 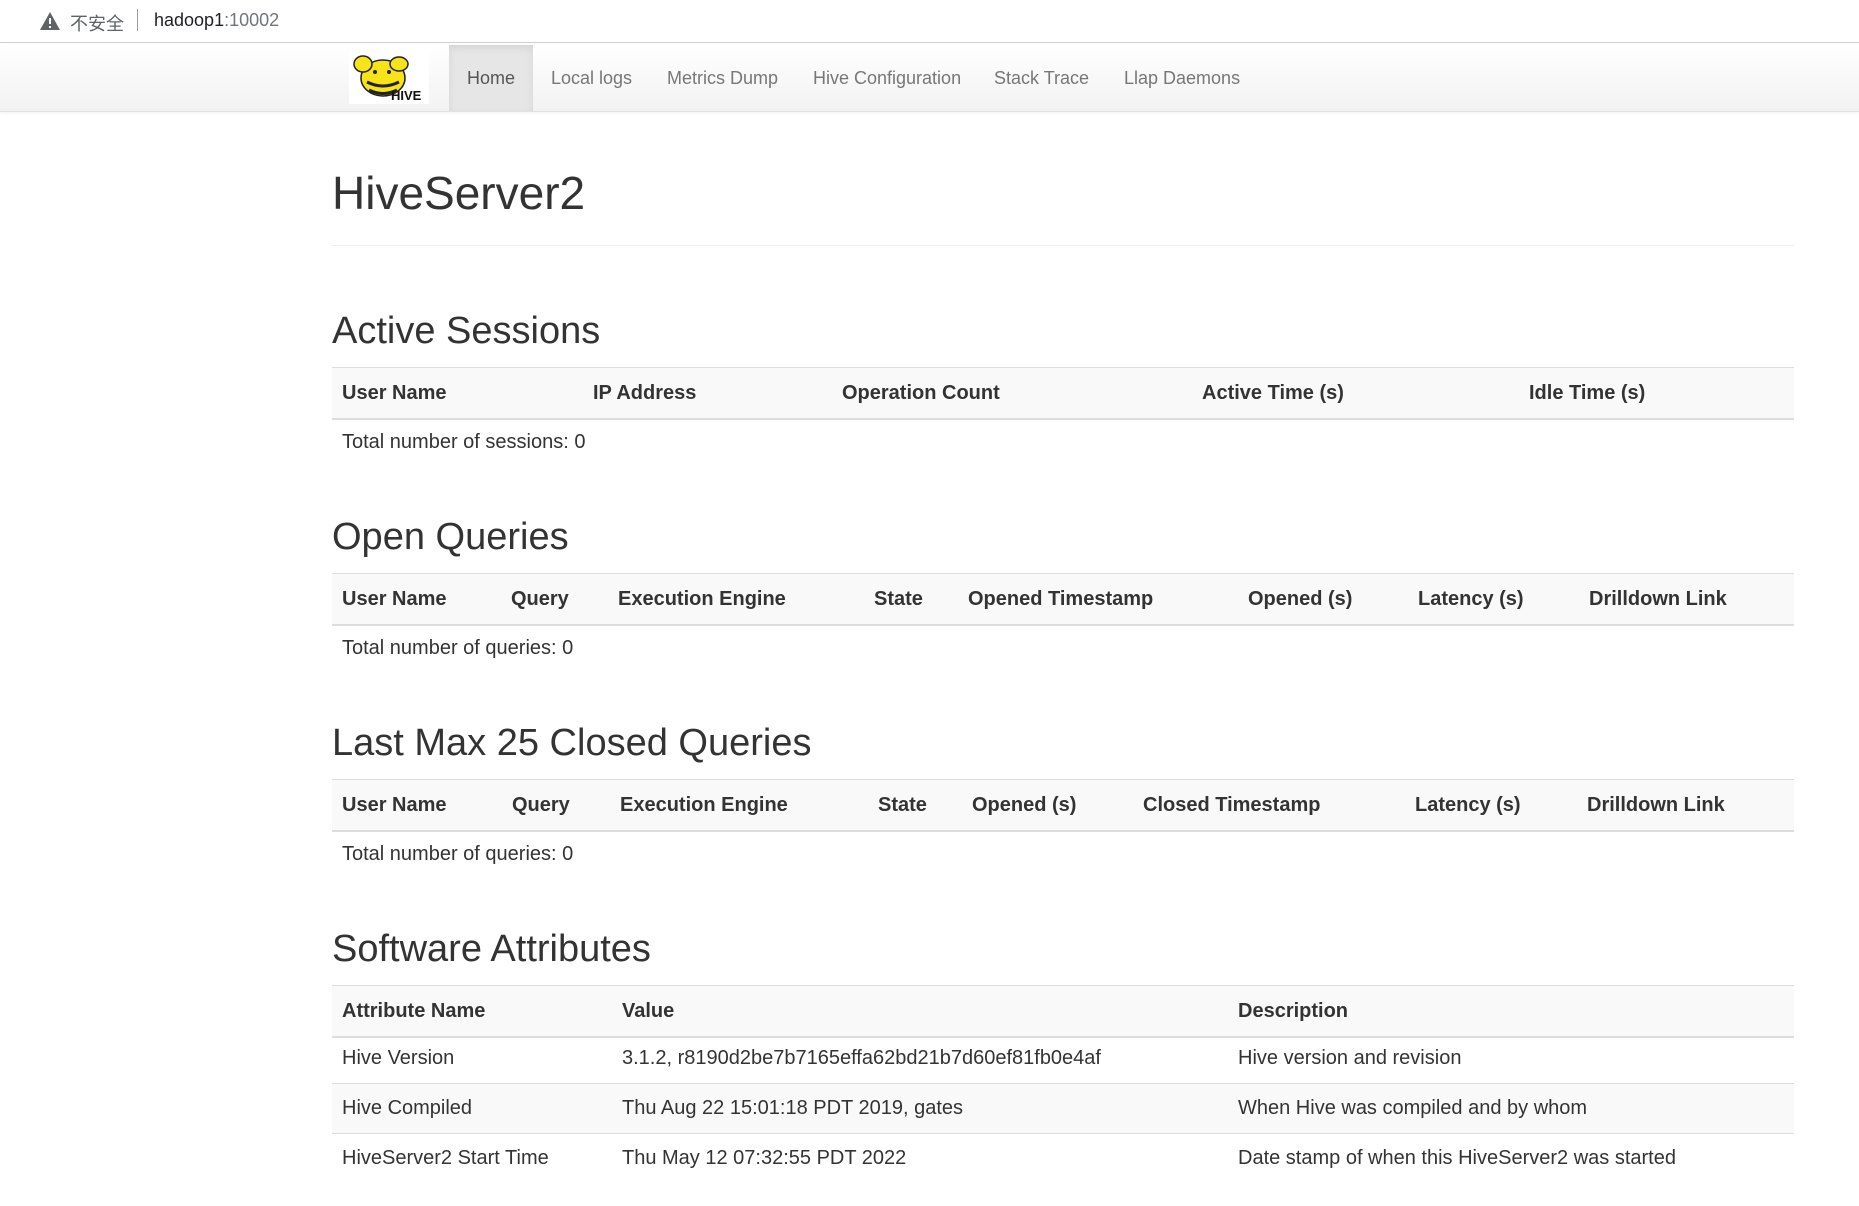 What do you see at coordinates (407, 1108) in the screenshot?
I see `attribute-name-cell: Hive Compiled` at bounding box center [407, 1108].